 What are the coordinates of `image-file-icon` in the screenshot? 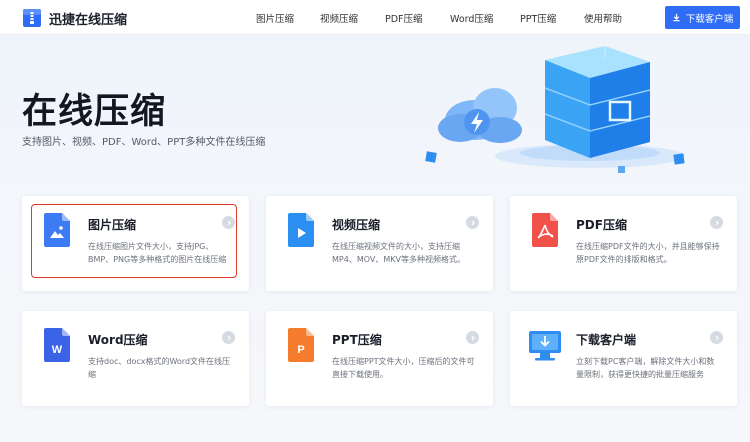 It's located at (57, 230).